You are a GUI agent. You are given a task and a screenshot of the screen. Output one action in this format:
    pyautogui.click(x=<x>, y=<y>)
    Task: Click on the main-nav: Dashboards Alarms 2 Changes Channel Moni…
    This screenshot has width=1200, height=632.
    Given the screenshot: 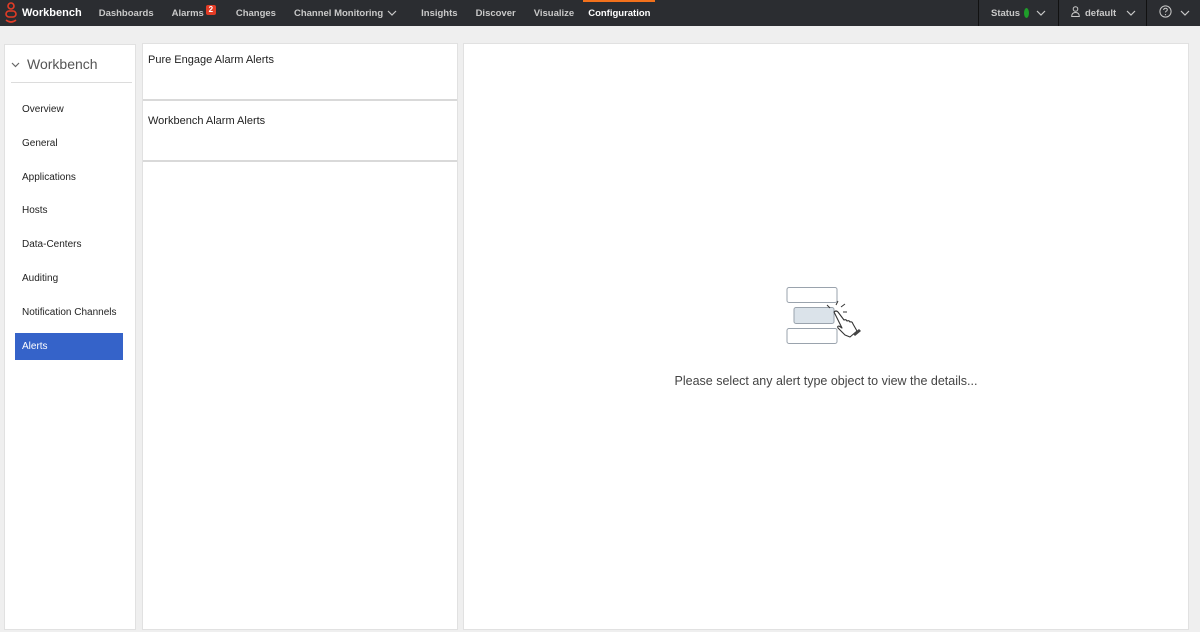 What is the action you would take?
    pyautogui.click(x=373, y=13)
    